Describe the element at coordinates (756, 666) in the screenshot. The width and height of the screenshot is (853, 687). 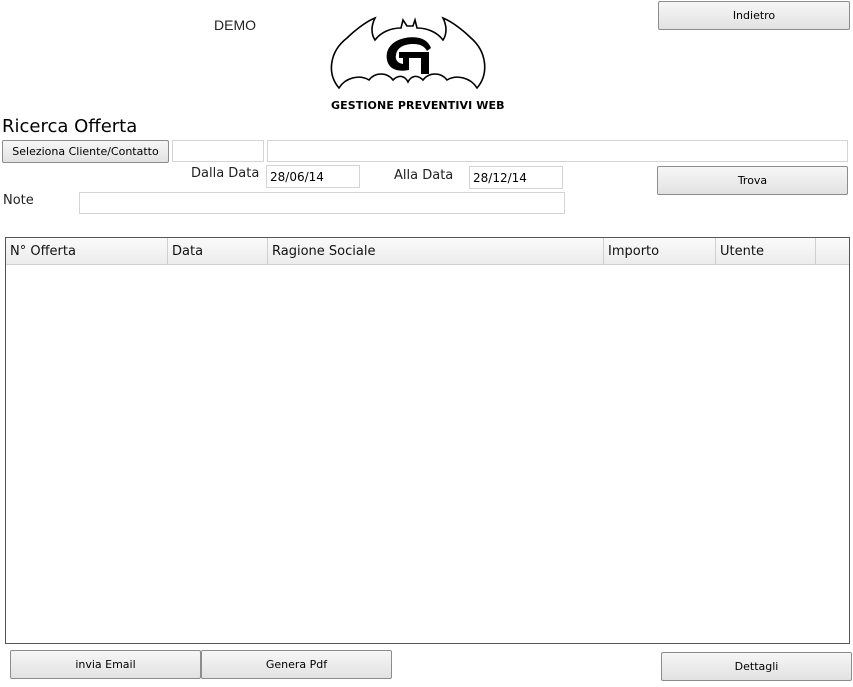
I see `details-button: Dettagli` at that location.